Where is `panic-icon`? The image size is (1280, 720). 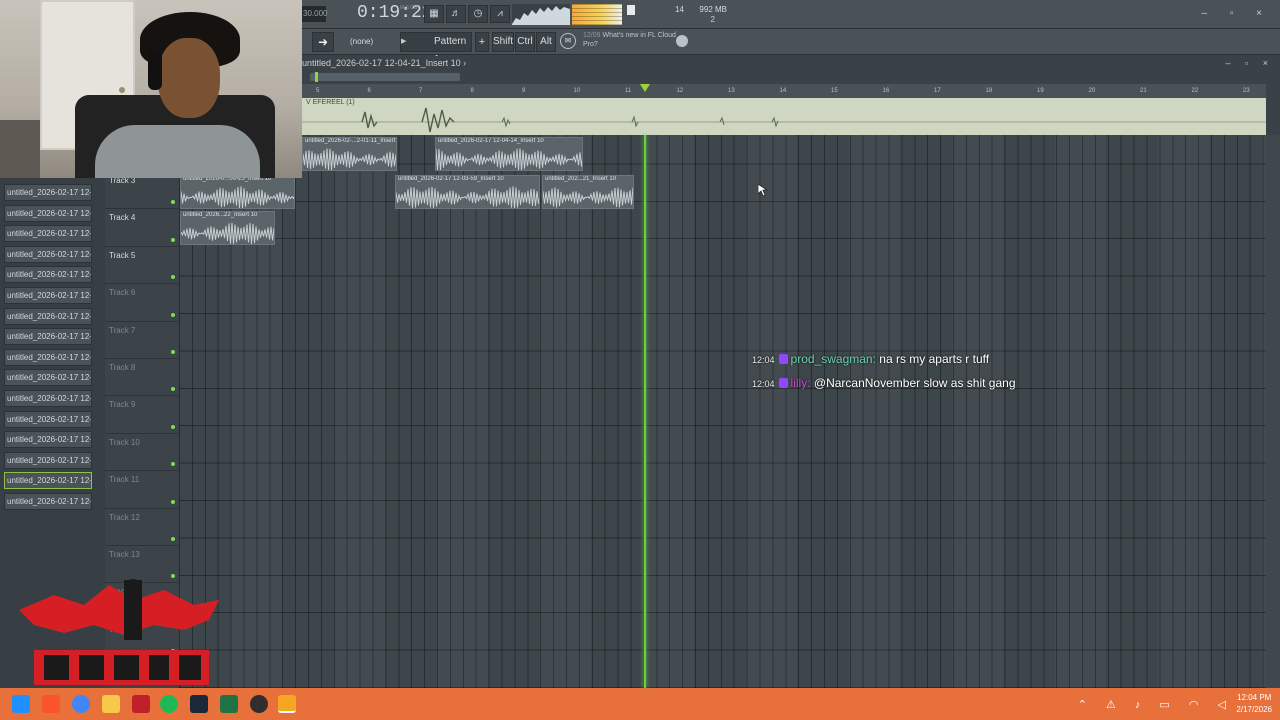
panic-icon is located at coordinates (631, 10).